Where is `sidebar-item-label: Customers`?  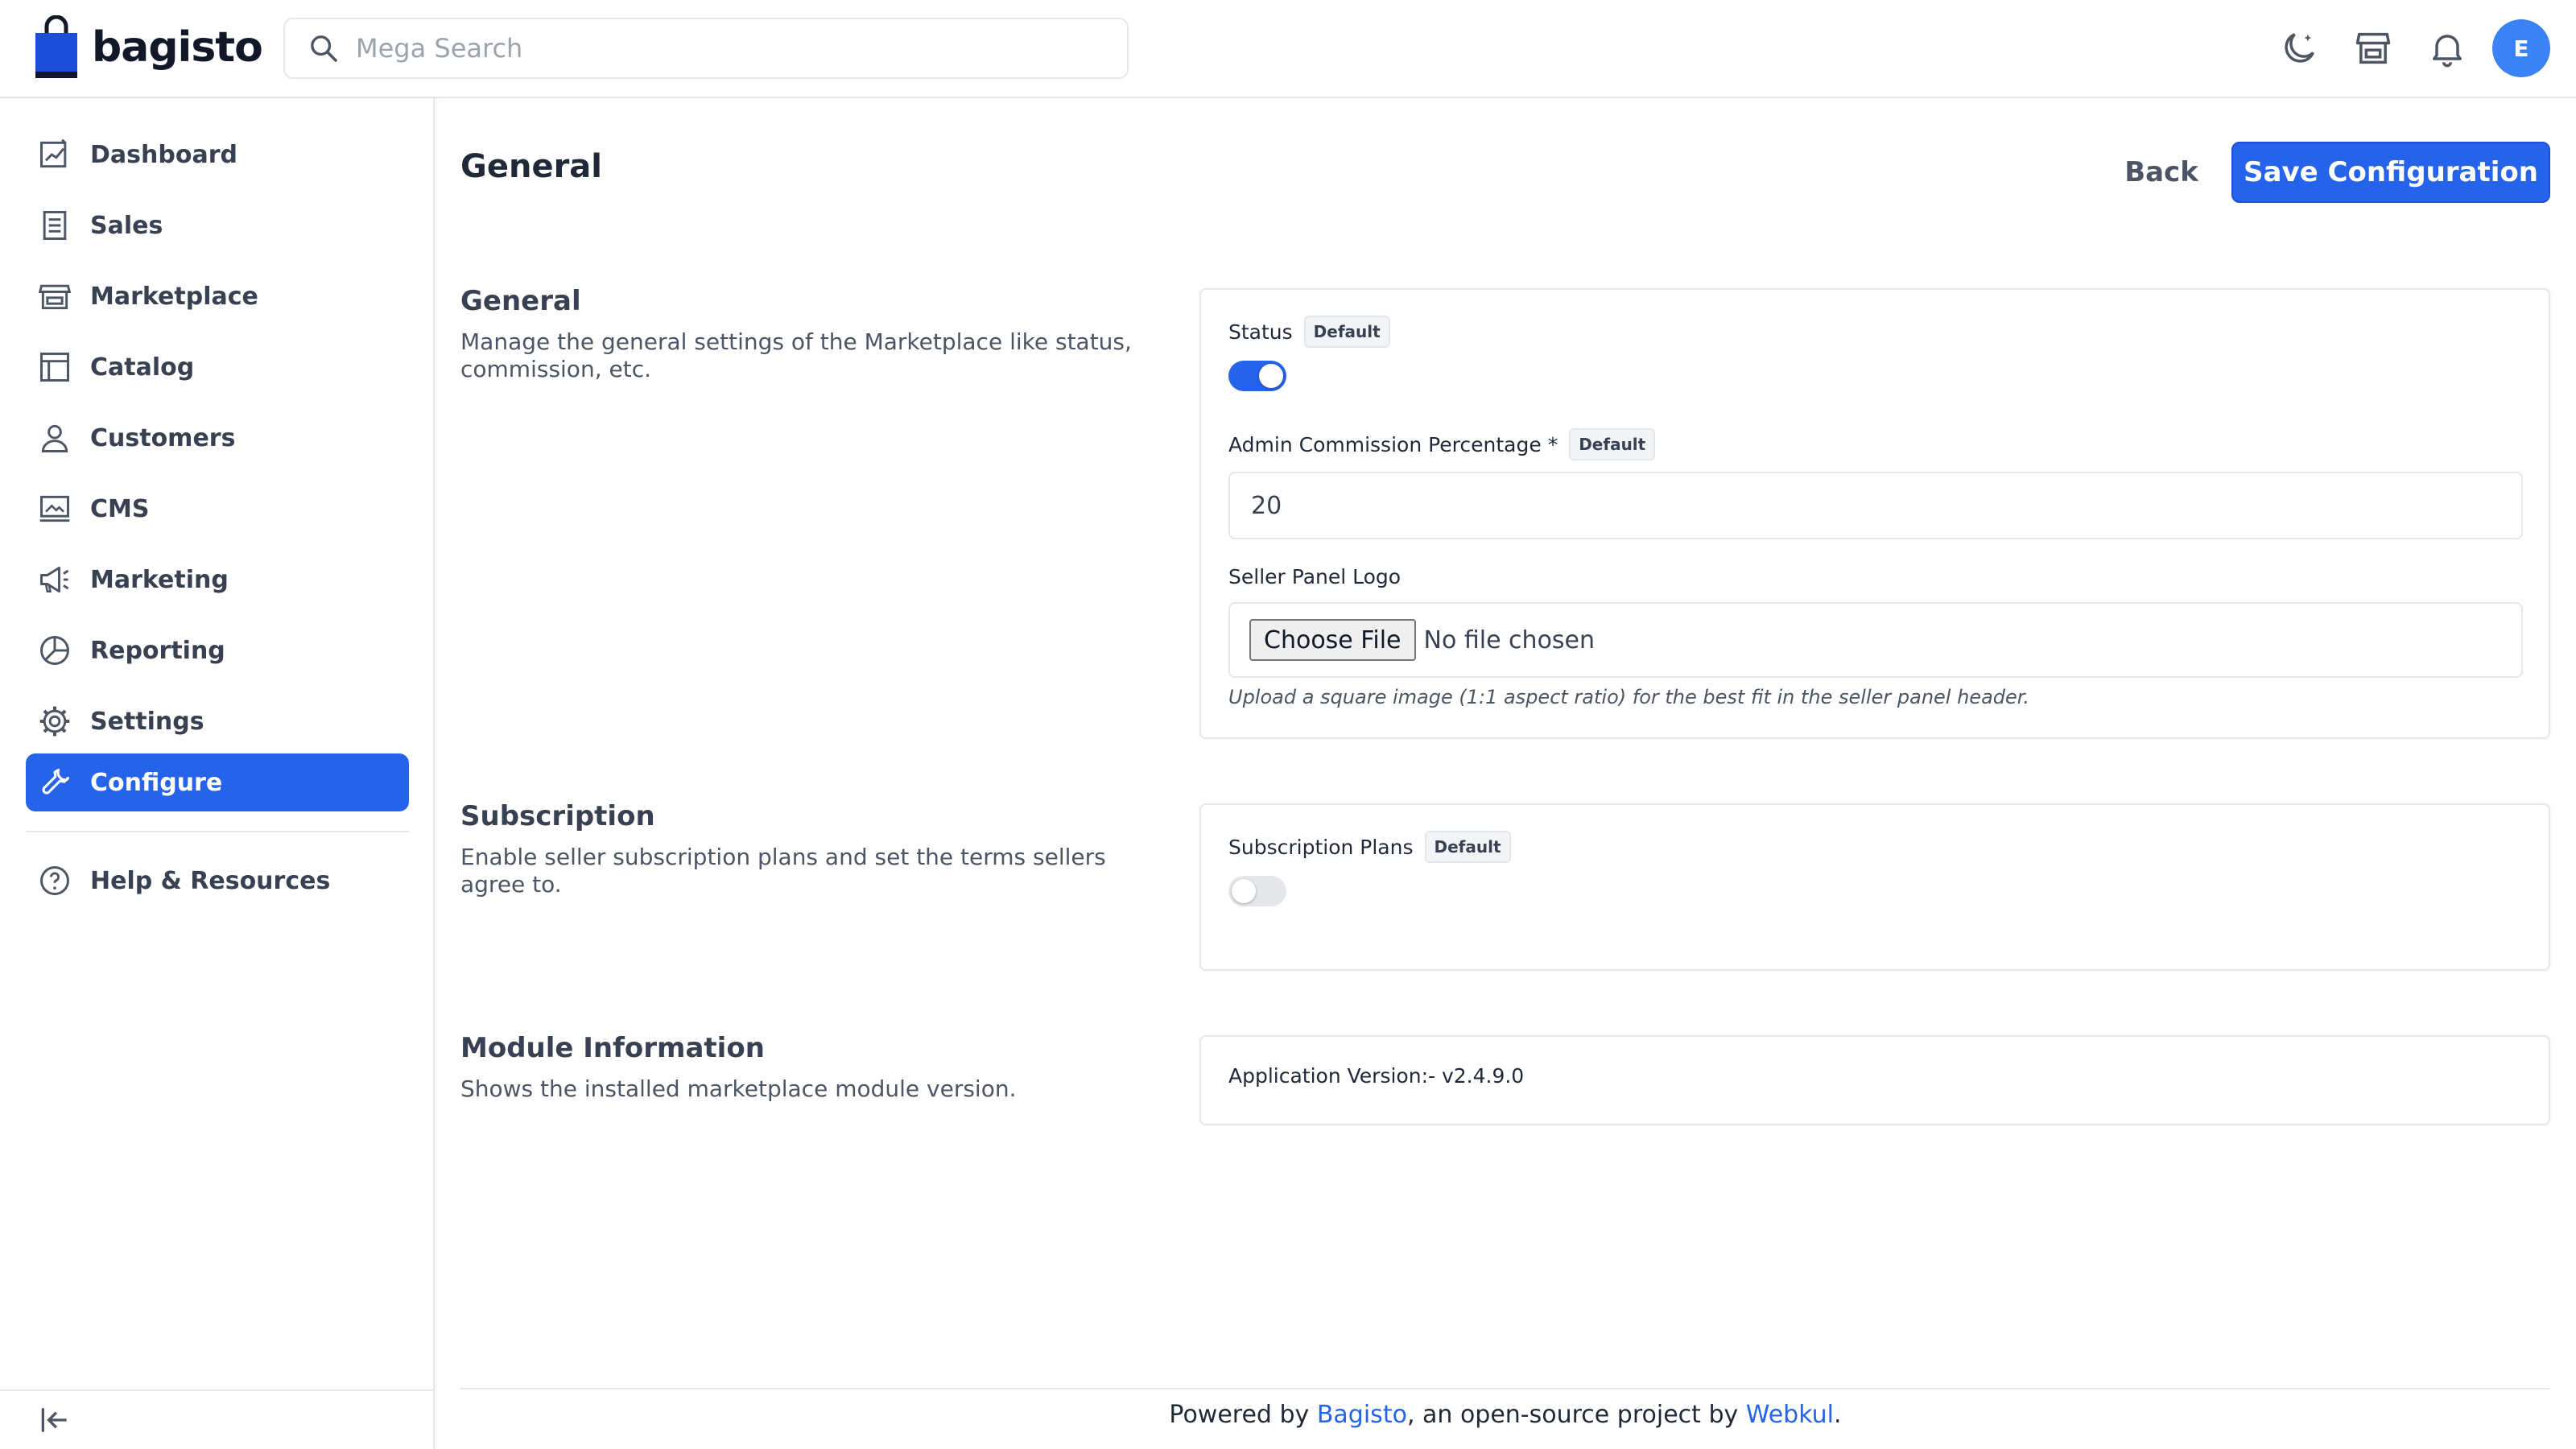 sidebar-item-label: Customers is located at coordinates (163, 437).